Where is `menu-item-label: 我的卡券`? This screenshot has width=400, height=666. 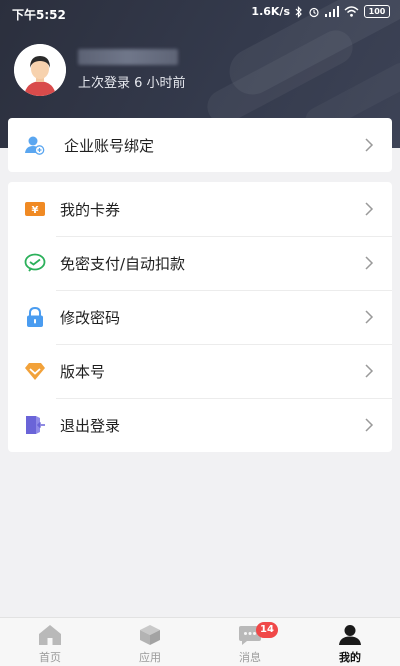 menu-item-label: 我的卡券 is located at coordinates (90, 209).